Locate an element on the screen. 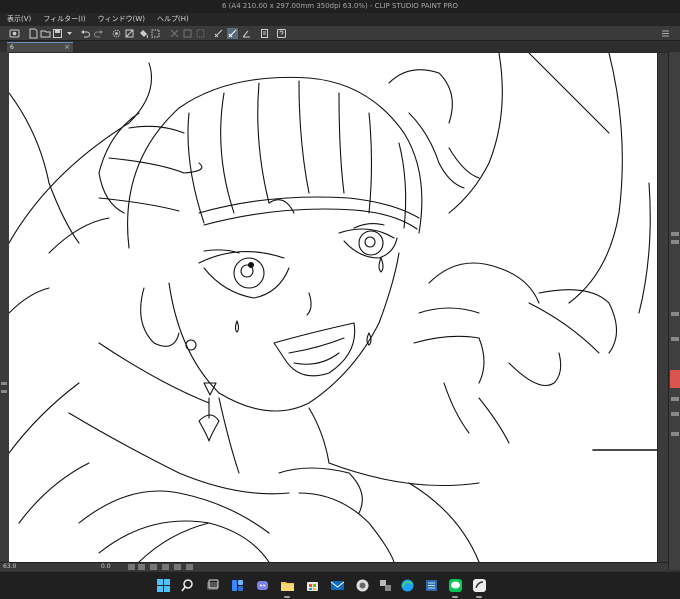 The height and width of the screenshot is (599, 680). menu-filter: フィルター(I) is located at coordinates (64, 19).